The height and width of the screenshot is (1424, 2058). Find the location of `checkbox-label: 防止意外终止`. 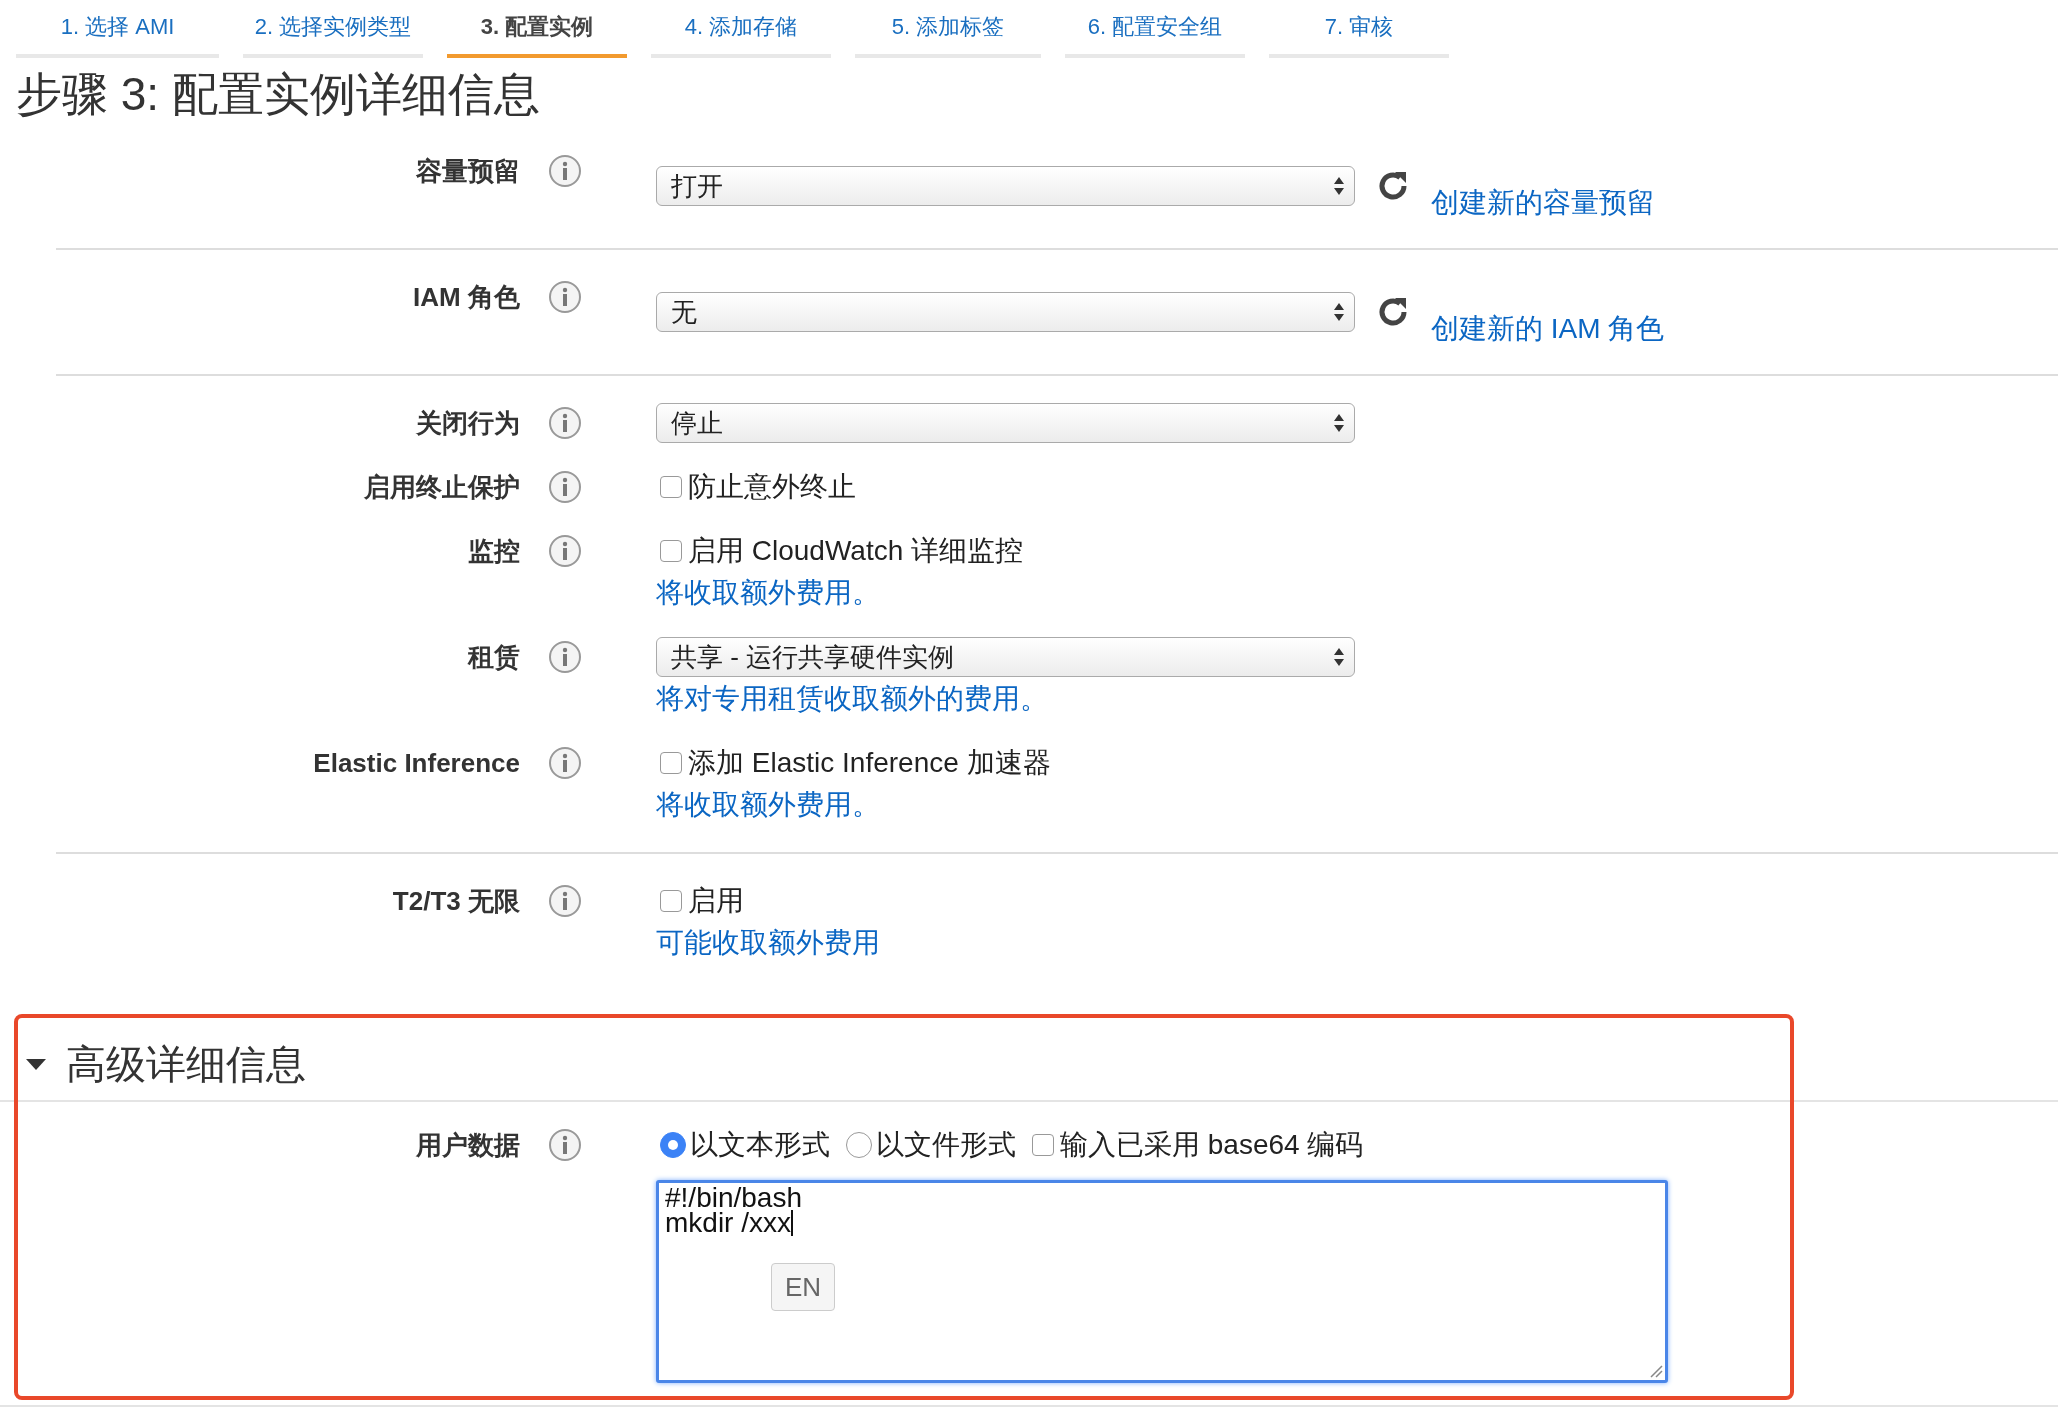

checkbox-label: 防止意外终止 is located at coordinates (772, 487).